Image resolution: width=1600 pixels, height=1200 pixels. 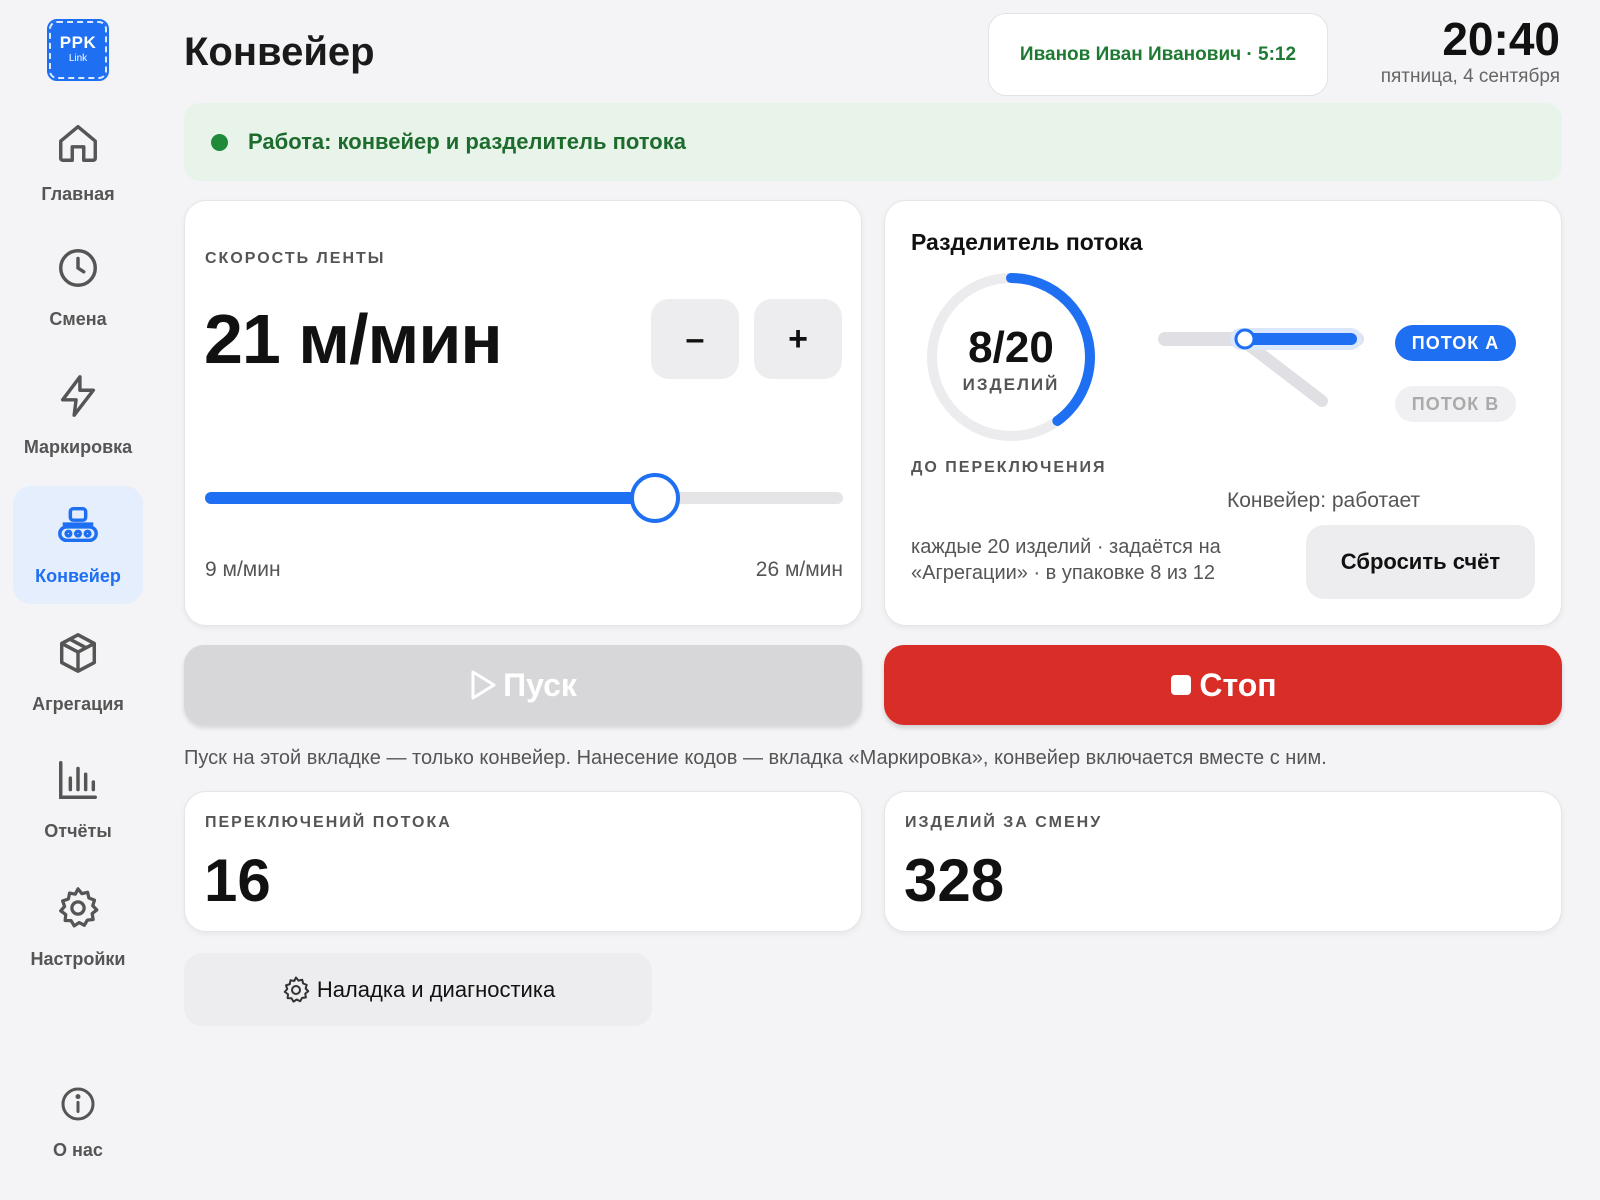 What do you see at coordinates (1158, 54) in the screenshot?
I see `operator-badge: Иванов Иван Иванович · 5:12` at bounding box center [1158, 54].